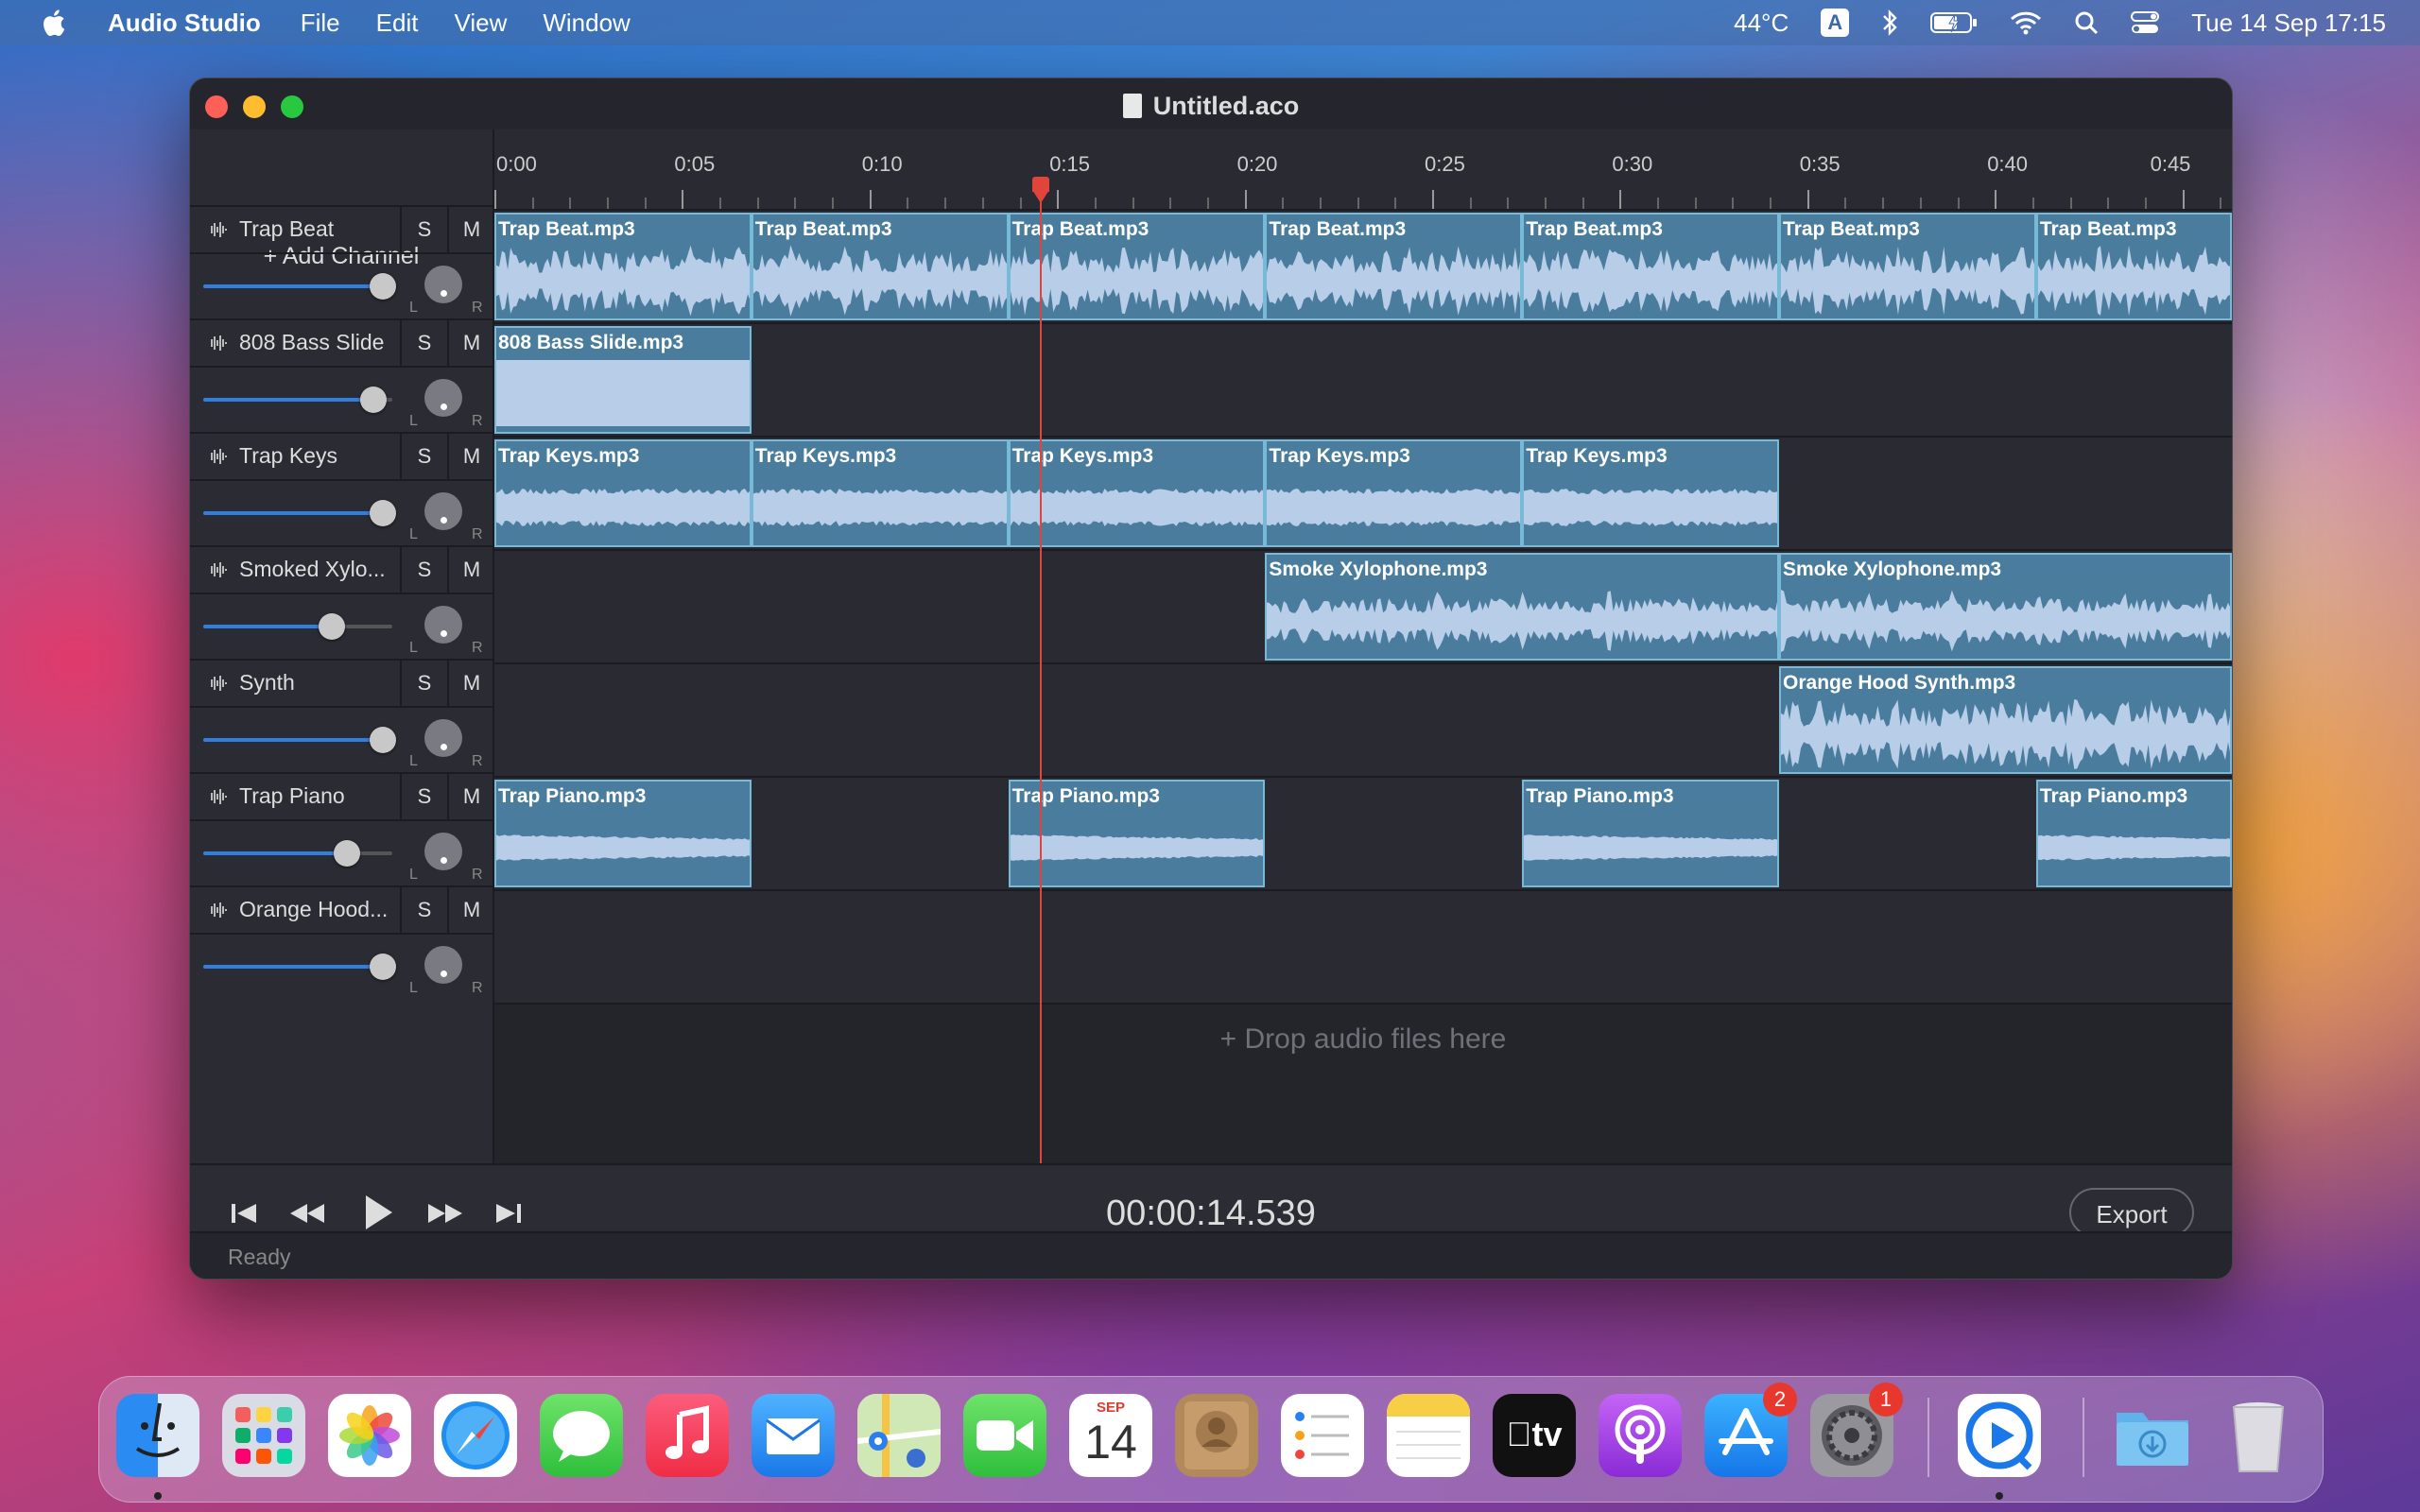 Image resolution: width=2420 pixels, height=1512 pixels. What do you see at coordinates (1040, 700) in the screenshot?
I see `playhead` at bounding box center [1040, 700].